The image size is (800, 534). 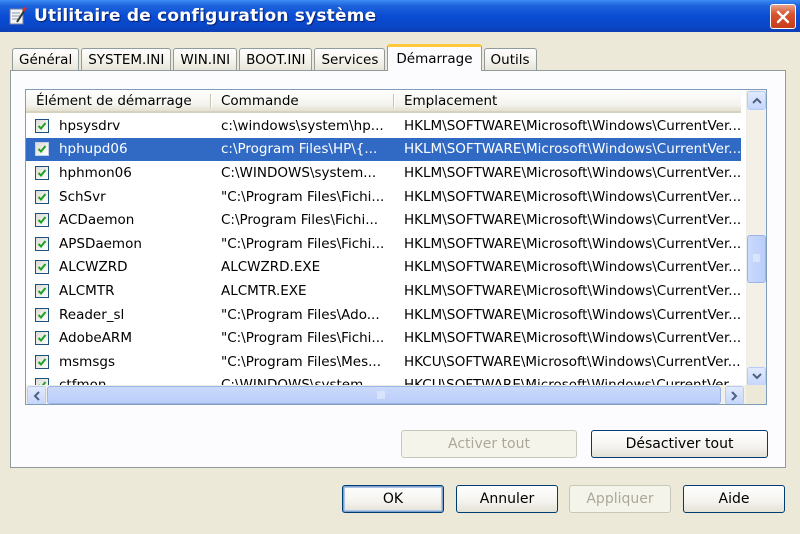 I want to click on vertical-scroll-thumb, so click(x=756, y=259).